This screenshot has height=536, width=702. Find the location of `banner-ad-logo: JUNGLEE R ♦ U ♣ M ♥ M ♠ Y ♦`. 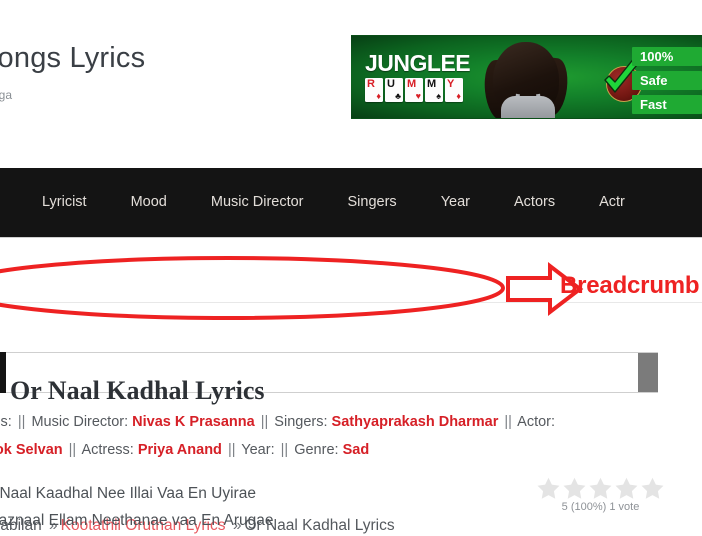

banner-ad-logo: JUNGLEE R ♦ U ♣ M ♥ M ♠ Y ♦ is located at coordinates (419, 77).